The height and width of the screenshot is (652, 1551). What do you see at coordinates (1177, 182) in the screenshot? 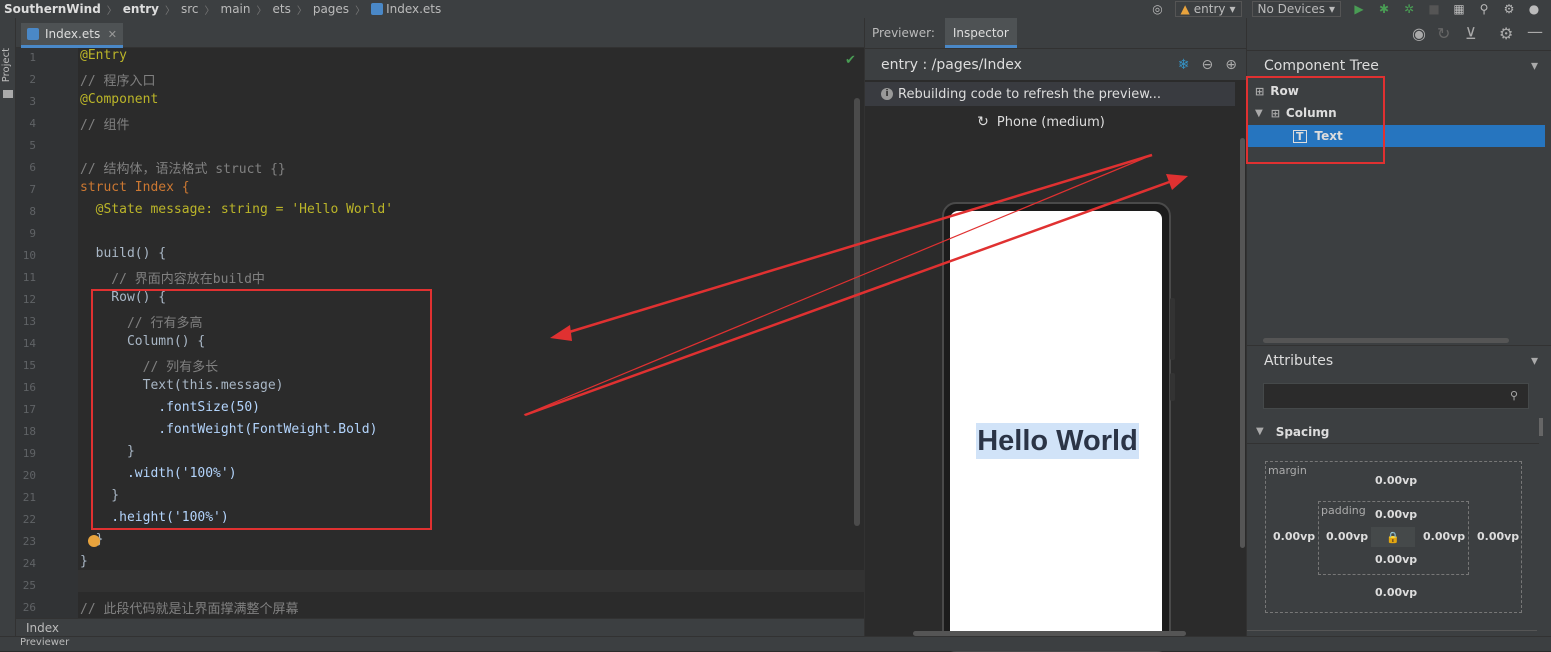
I see `arrowhead-tree` at bounding box center [1177, 182].